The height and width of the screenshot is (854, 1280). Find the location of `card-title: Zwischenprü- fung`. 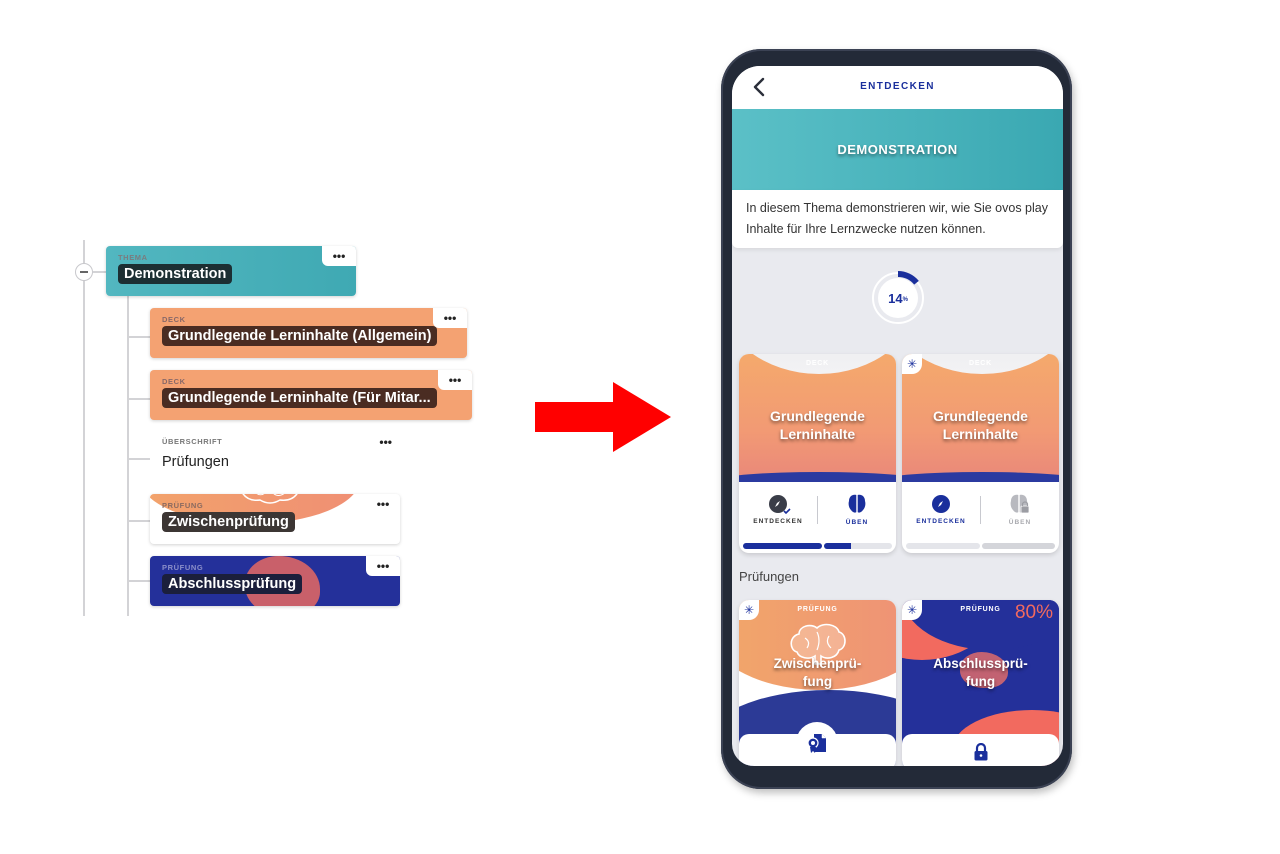

card-title: Zwischenprü- fung is located at coordinates (817, 673).